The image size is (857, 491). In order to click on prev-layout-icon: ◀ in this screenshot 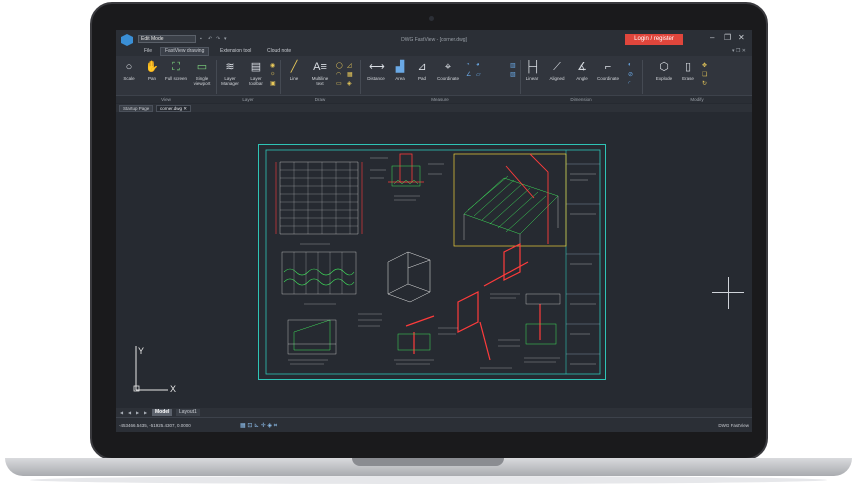, I will do `click(129, 412)`.